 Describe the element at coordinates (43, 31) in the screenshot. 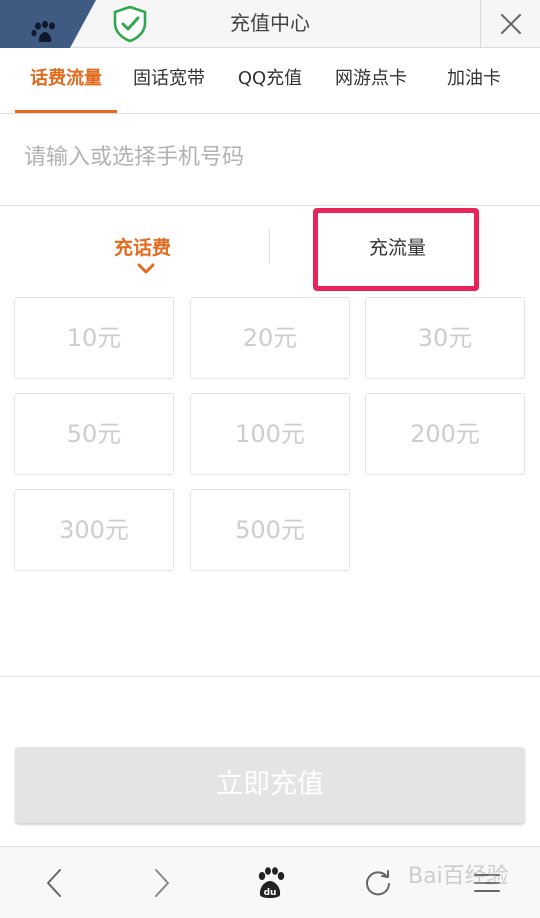

I see `paw-icon` at that location.